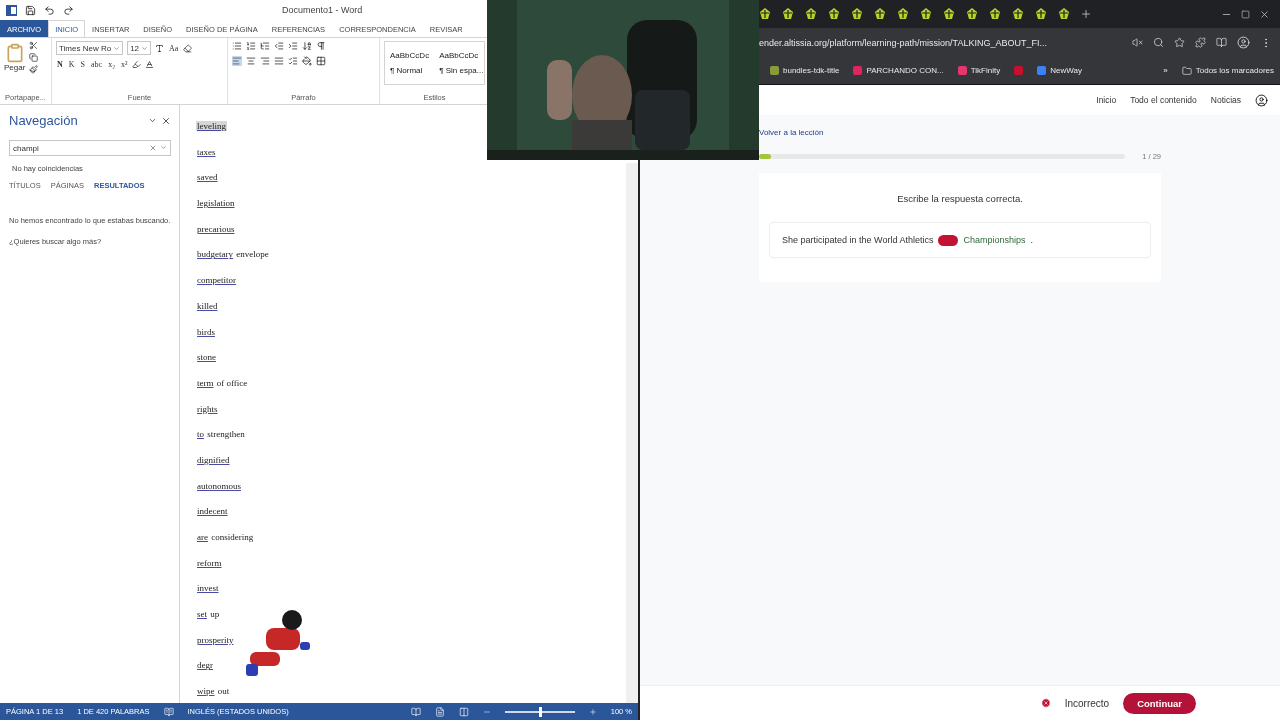 Image resolution: width=1280 pixels, height=720 pixels. I want to click on outdent-icon, so click(279, 46).